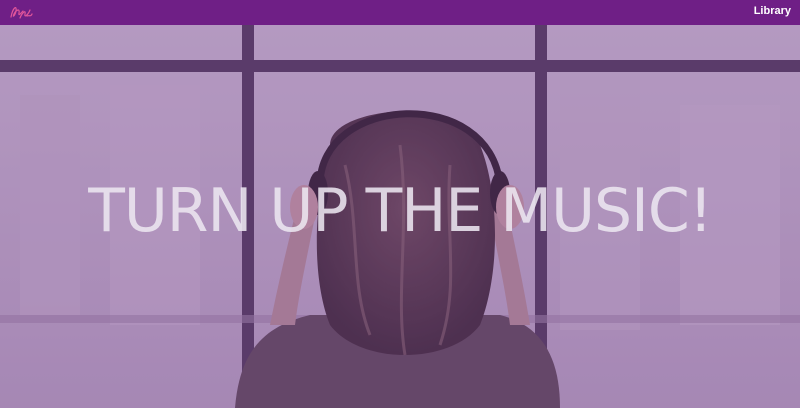 The image size is (800, 408). I want to click on hero-title: TURN UP THE MUSIC!, so click(400, 211).